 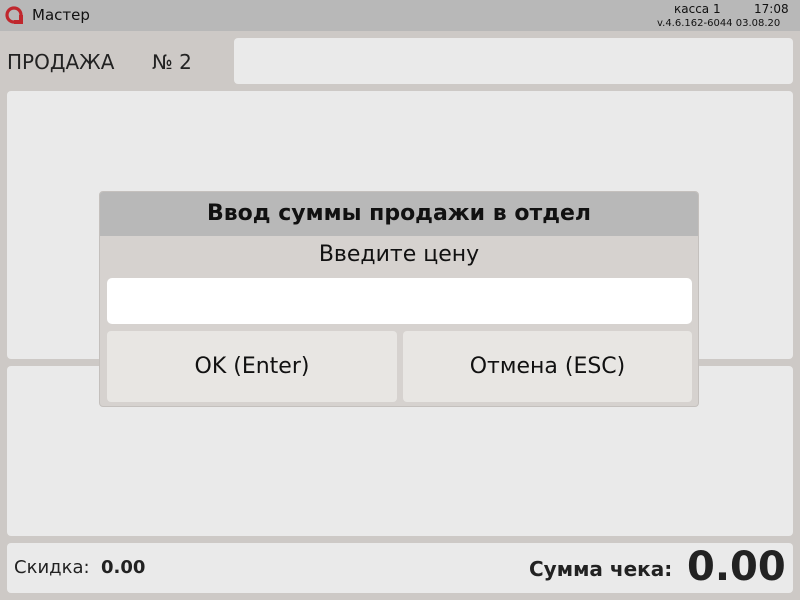 What do you see at coordinates (697, 9) in the screenshot?
I see `register-label: касса 1` at bounding box center [697, 9].